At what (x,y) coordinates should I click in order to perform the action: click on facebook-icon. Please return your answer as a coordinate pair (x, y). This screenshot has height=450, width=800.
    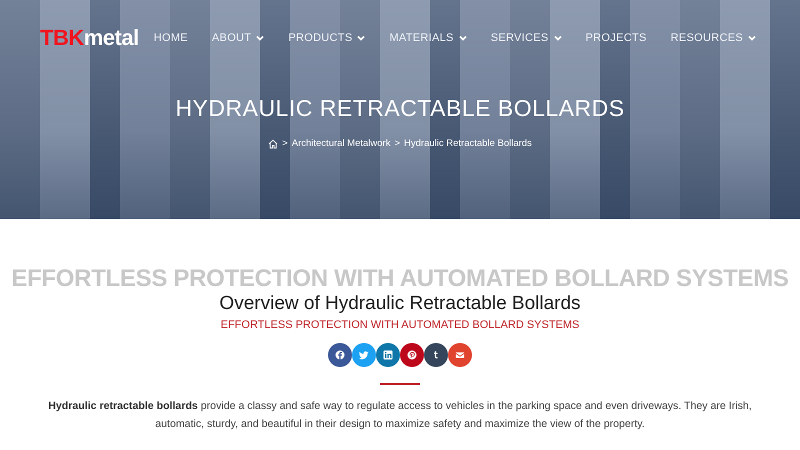
    Looking at the image, I should click on (340, 355).